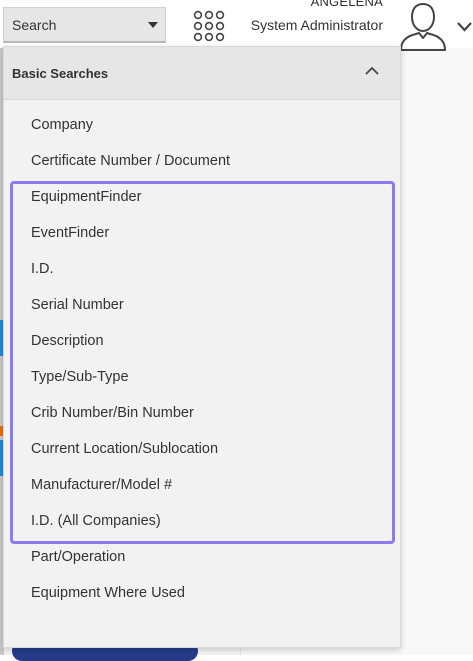  Describe the element at coordinates (60, 73) in the screenshot. I see `section-title: Basic Searches` at that location.